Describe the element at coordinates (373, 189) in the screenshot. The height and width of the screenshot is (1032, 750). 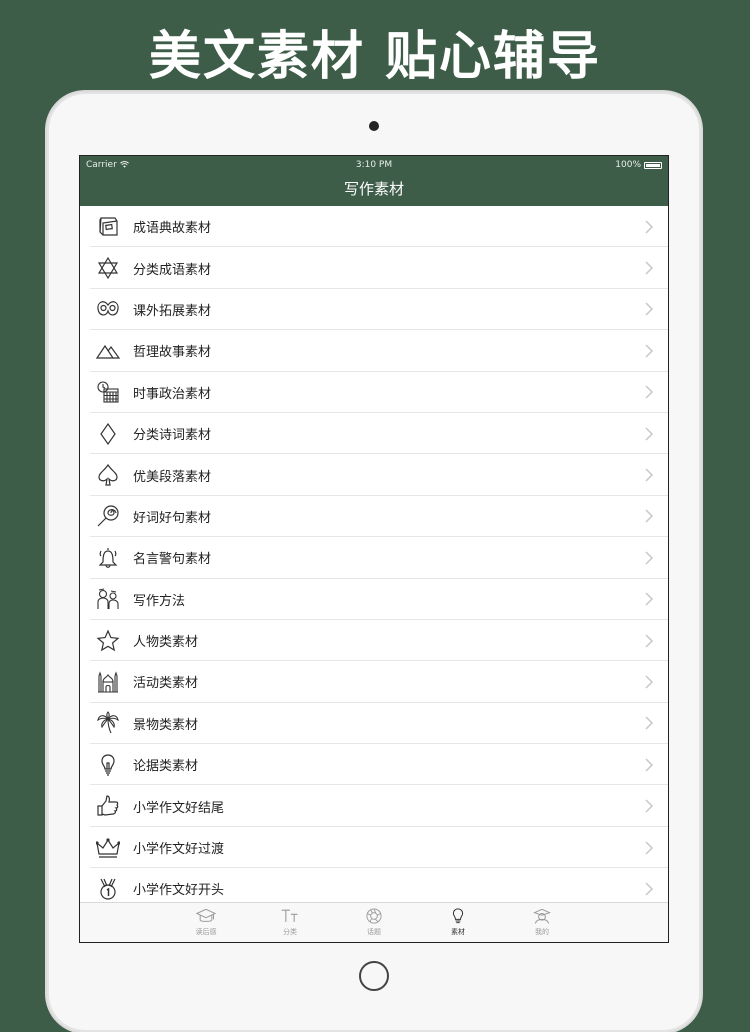
I see `page-title: 写作素材` at that location.